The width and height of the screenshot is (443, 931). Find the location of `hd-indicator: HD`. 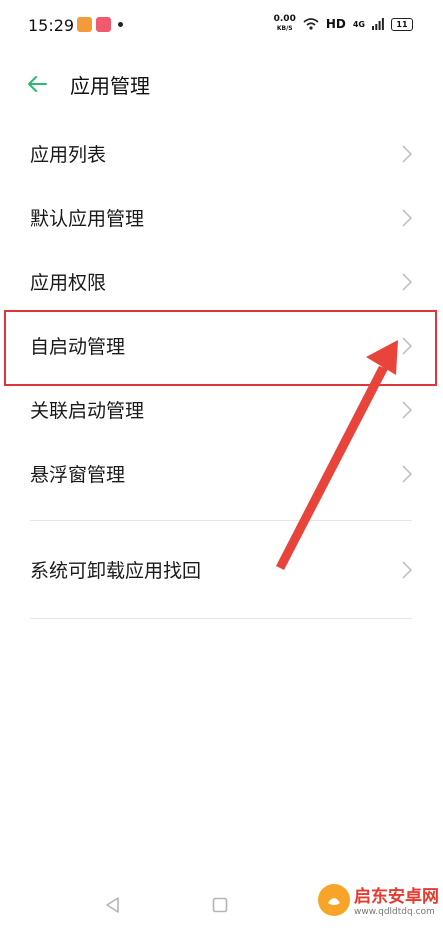

hd-indicator: HD is located at coordinates (335, 24).